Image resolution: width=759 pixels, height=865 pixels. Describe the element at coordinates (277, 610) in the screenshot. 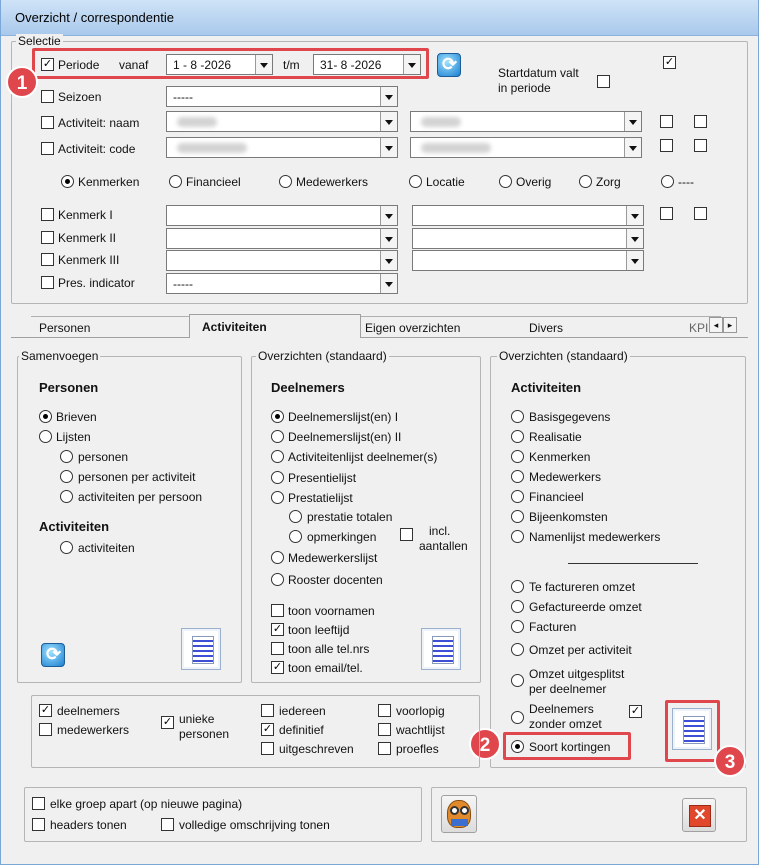

I see `toon-voornamen-checkbox` at that location.